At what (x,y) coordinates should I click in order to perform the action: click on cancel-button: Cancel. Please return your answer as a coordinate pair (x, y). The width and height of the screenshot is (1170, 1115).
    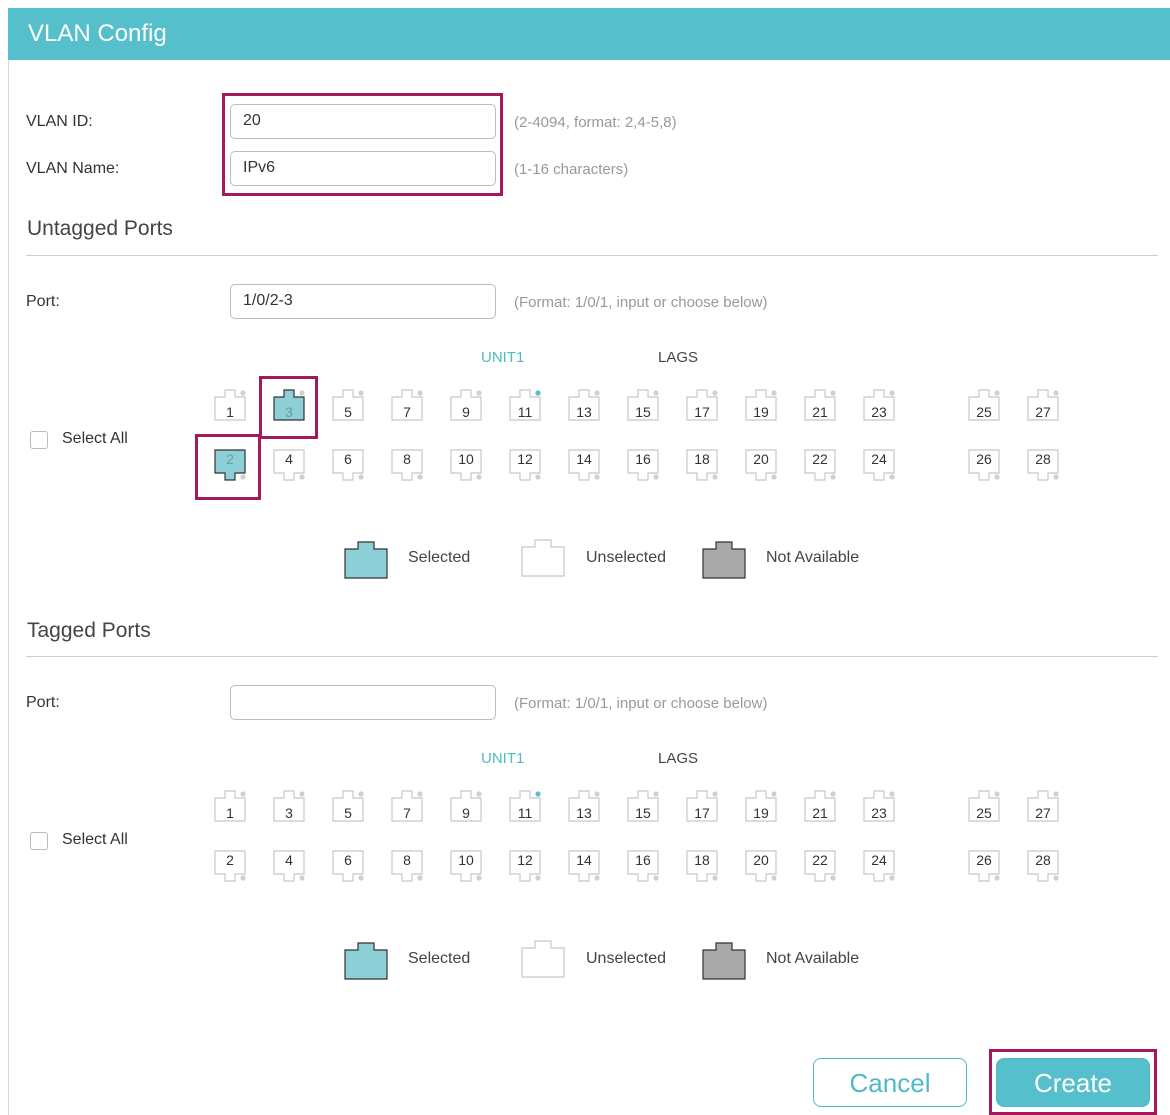
    Looking at the image, I should click on (890, 1082).